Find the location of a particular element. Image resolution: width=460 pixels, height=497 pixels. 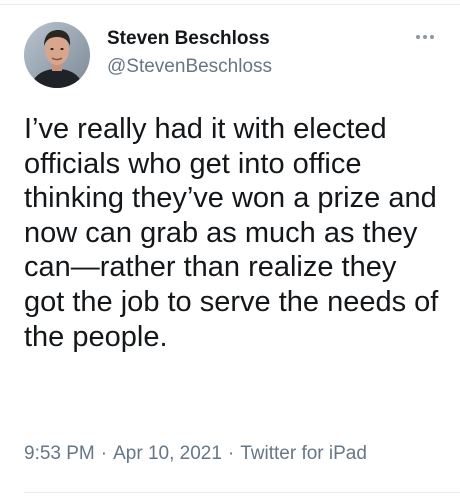

top-divider is located at coordinates (230, 4).